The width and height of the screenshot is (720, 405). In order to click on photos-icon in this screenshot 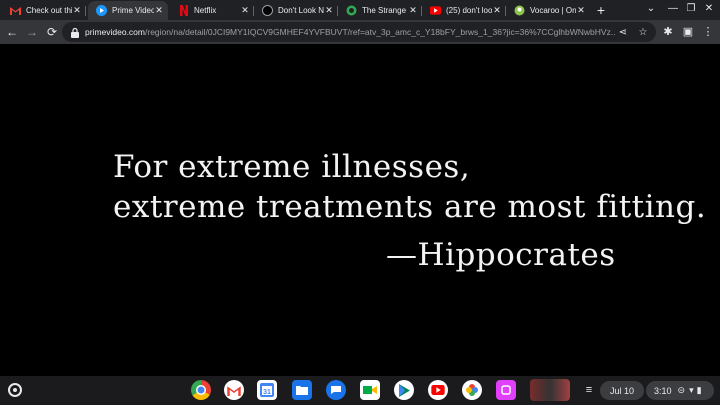, I will do `click(472, 390)`.